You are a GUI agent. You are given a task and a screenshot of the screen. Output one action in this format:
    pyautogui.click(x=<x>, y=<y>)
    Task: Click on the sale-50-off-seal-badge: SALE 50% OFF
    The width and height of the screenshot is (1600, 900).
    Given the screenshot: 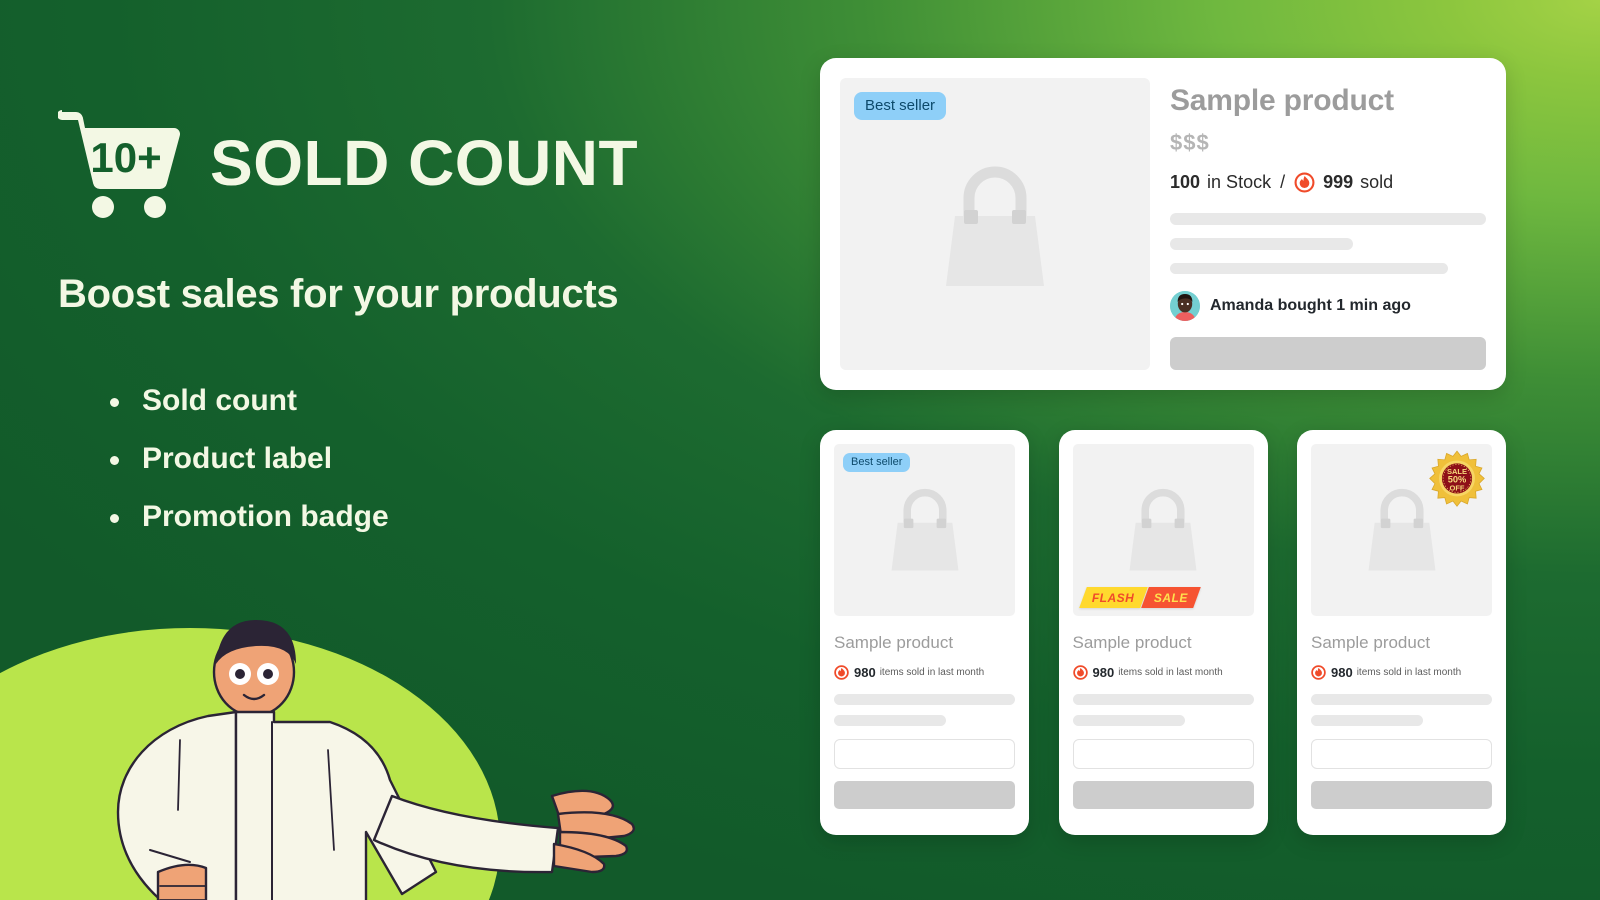 What is the action you would take?
    pyautogui.click(x=1457, y=479)
    